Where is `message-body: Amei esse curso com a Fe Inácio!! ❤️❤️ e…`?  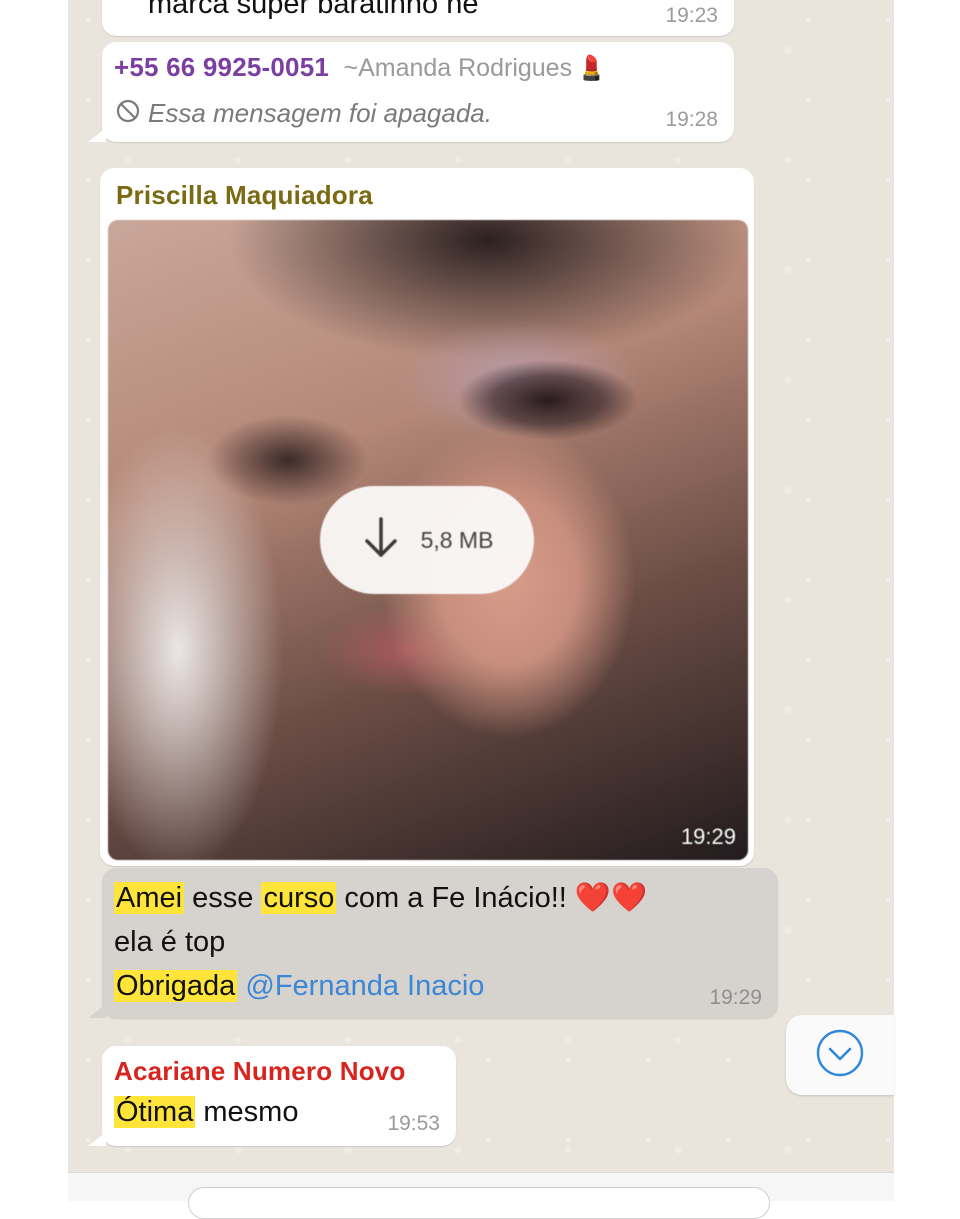
message-body: Amei esse curso com a Fe Inácio!! ❤️❤️ e… is located at coordinates (434, 942).